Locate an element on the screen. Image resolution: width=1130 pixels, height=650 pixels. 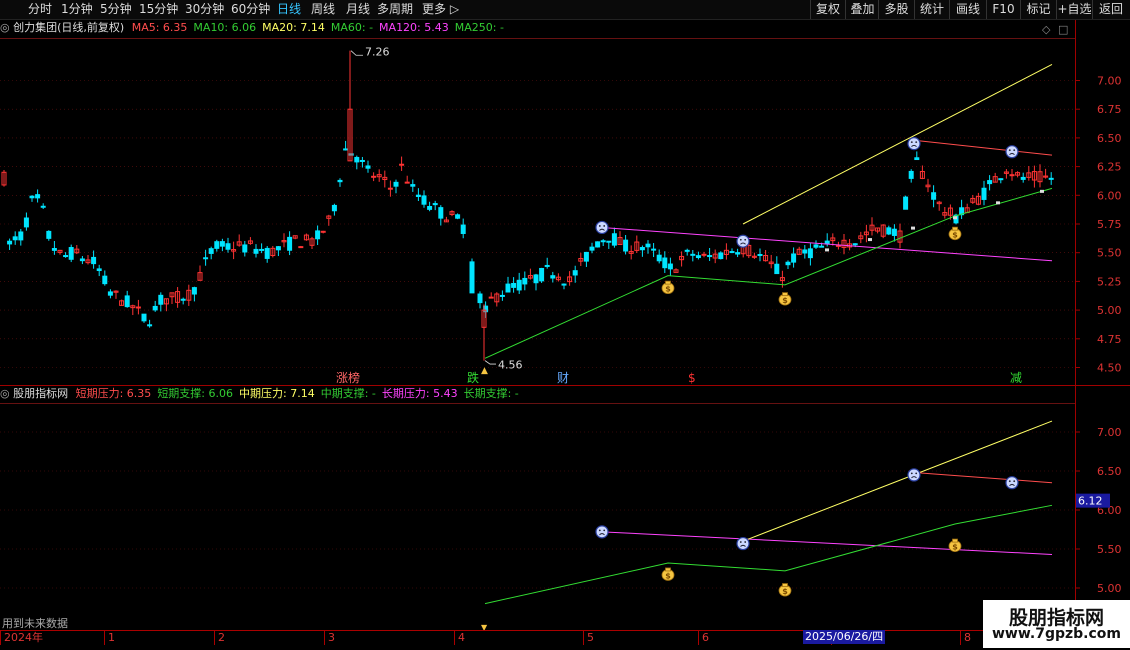
event-tag: 减 is located at coordinates (1016, 378).